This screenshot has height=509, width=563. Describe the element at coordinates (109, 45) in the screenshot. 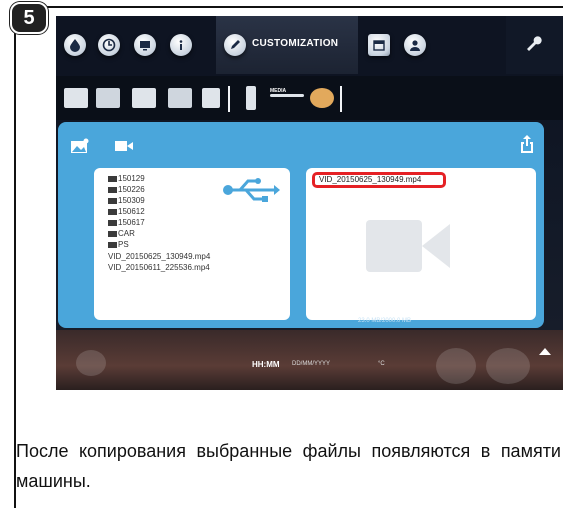

I see `clock-icon` at that location.